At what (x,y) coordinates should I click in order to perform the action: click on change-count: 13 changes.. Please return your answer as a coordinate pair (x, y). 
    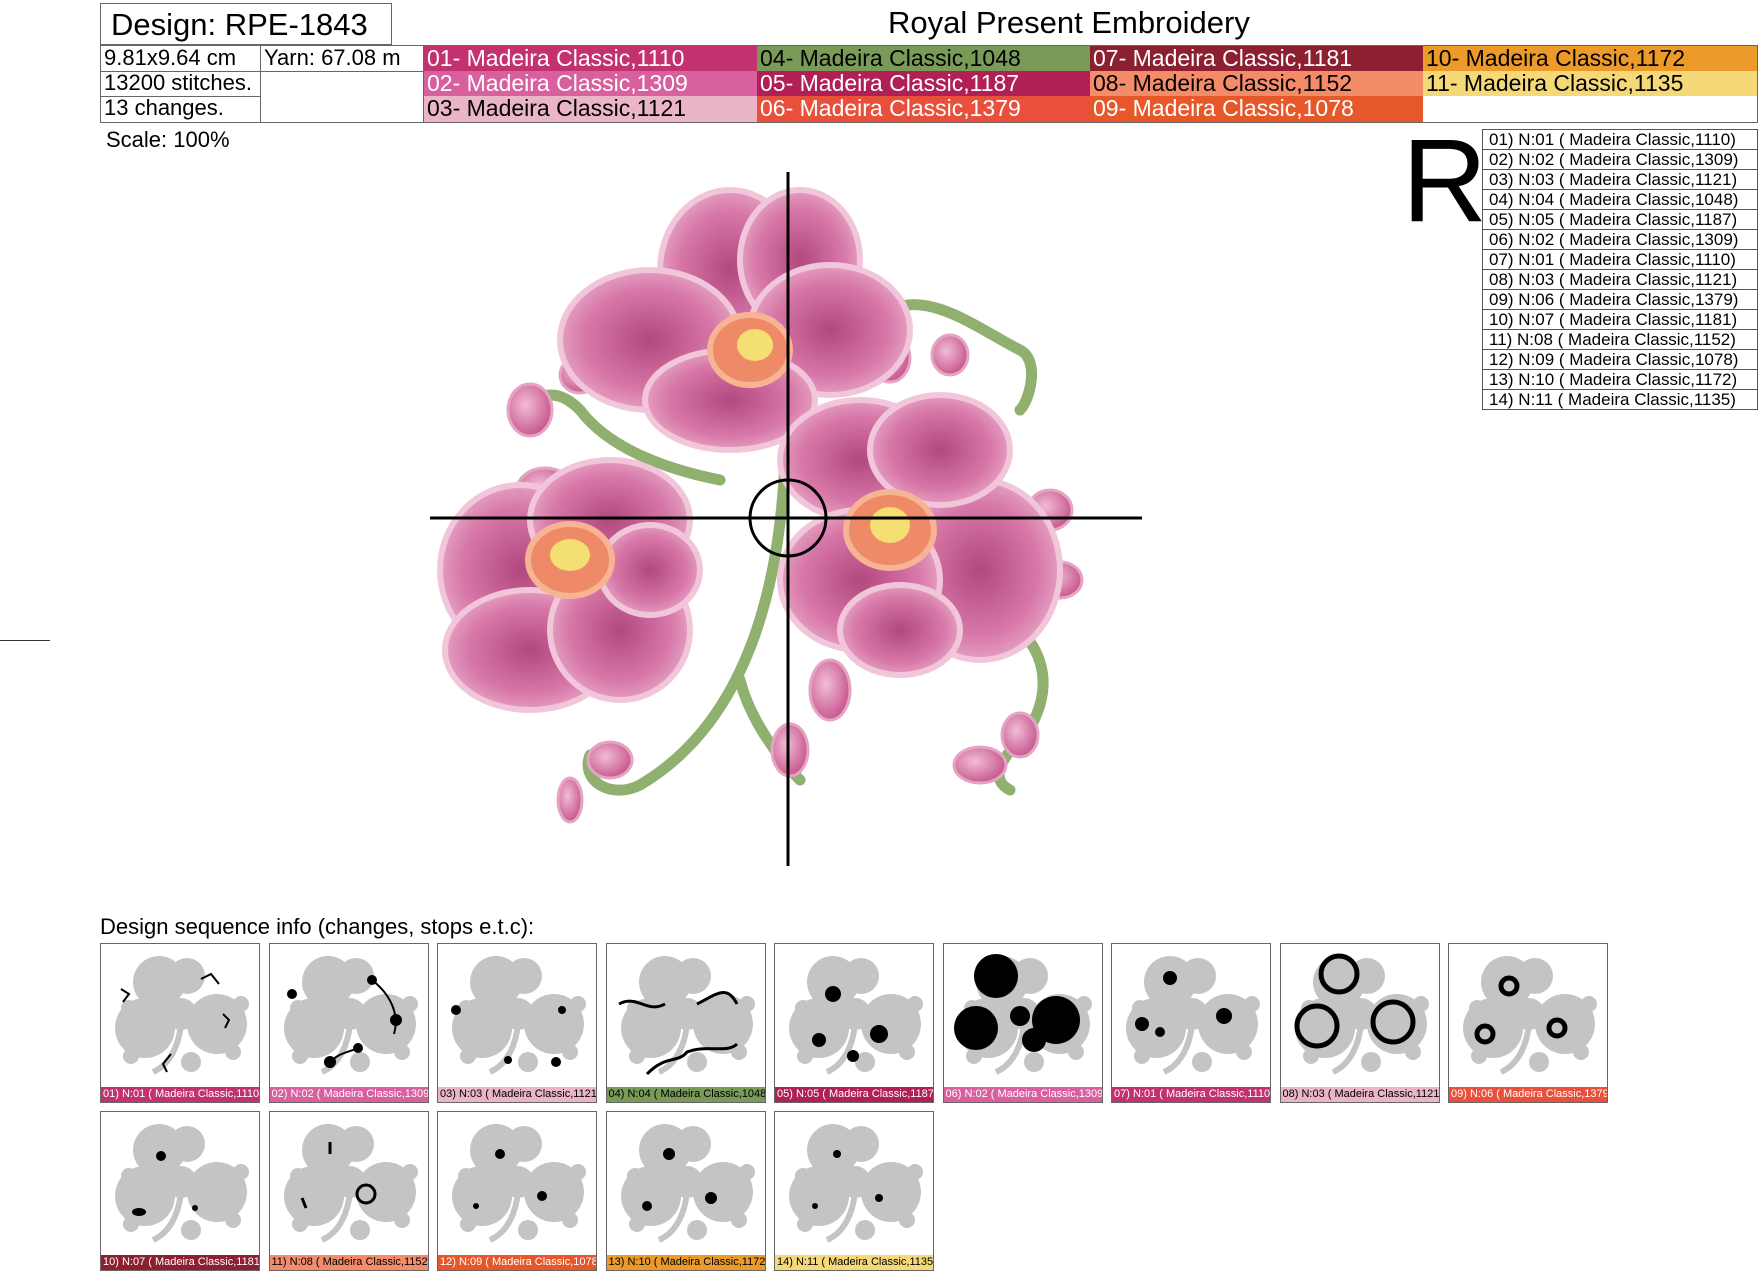
    Looking at the image, I should click on (181, 109).